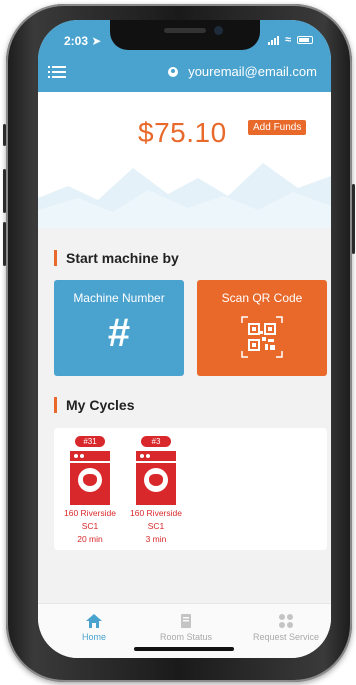 This screenshot has height=685, width=356. I want to click on cycle-time: 20 min, so click(90, 539).